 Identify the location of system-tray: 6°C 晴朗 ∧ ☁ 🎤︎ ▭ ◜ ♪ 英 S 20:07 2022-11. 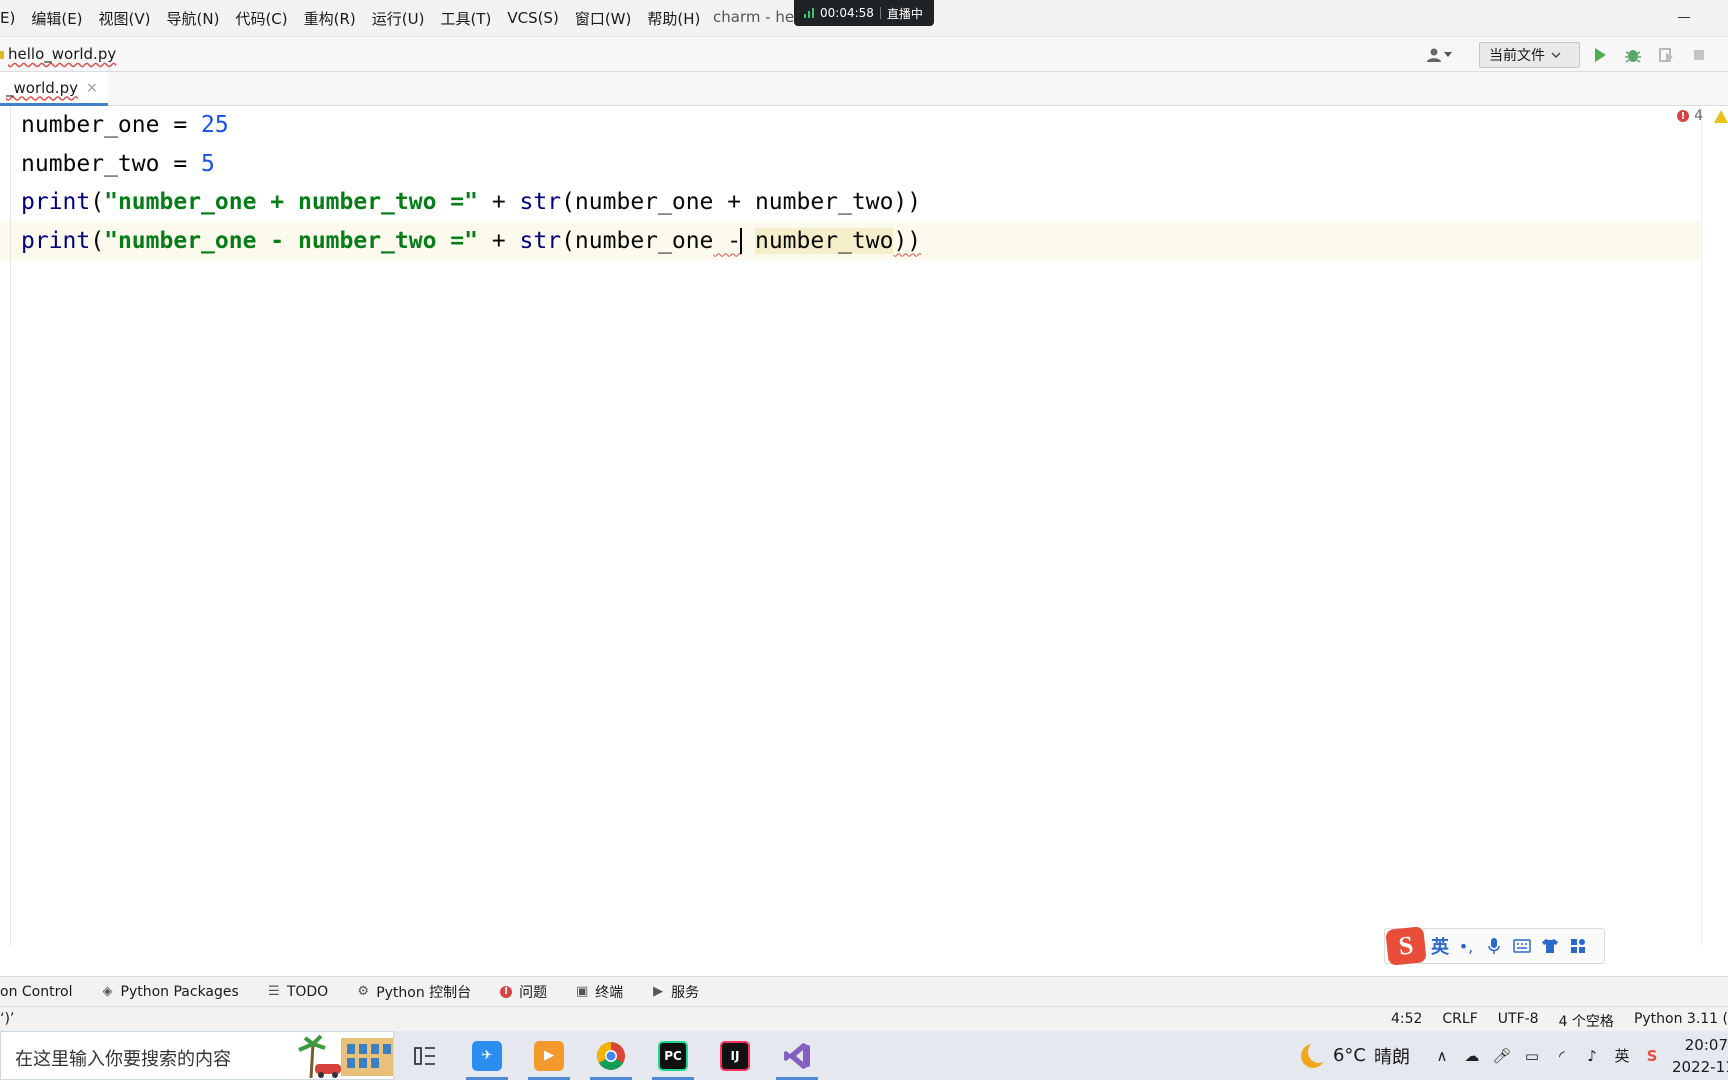
(1514, 1055).